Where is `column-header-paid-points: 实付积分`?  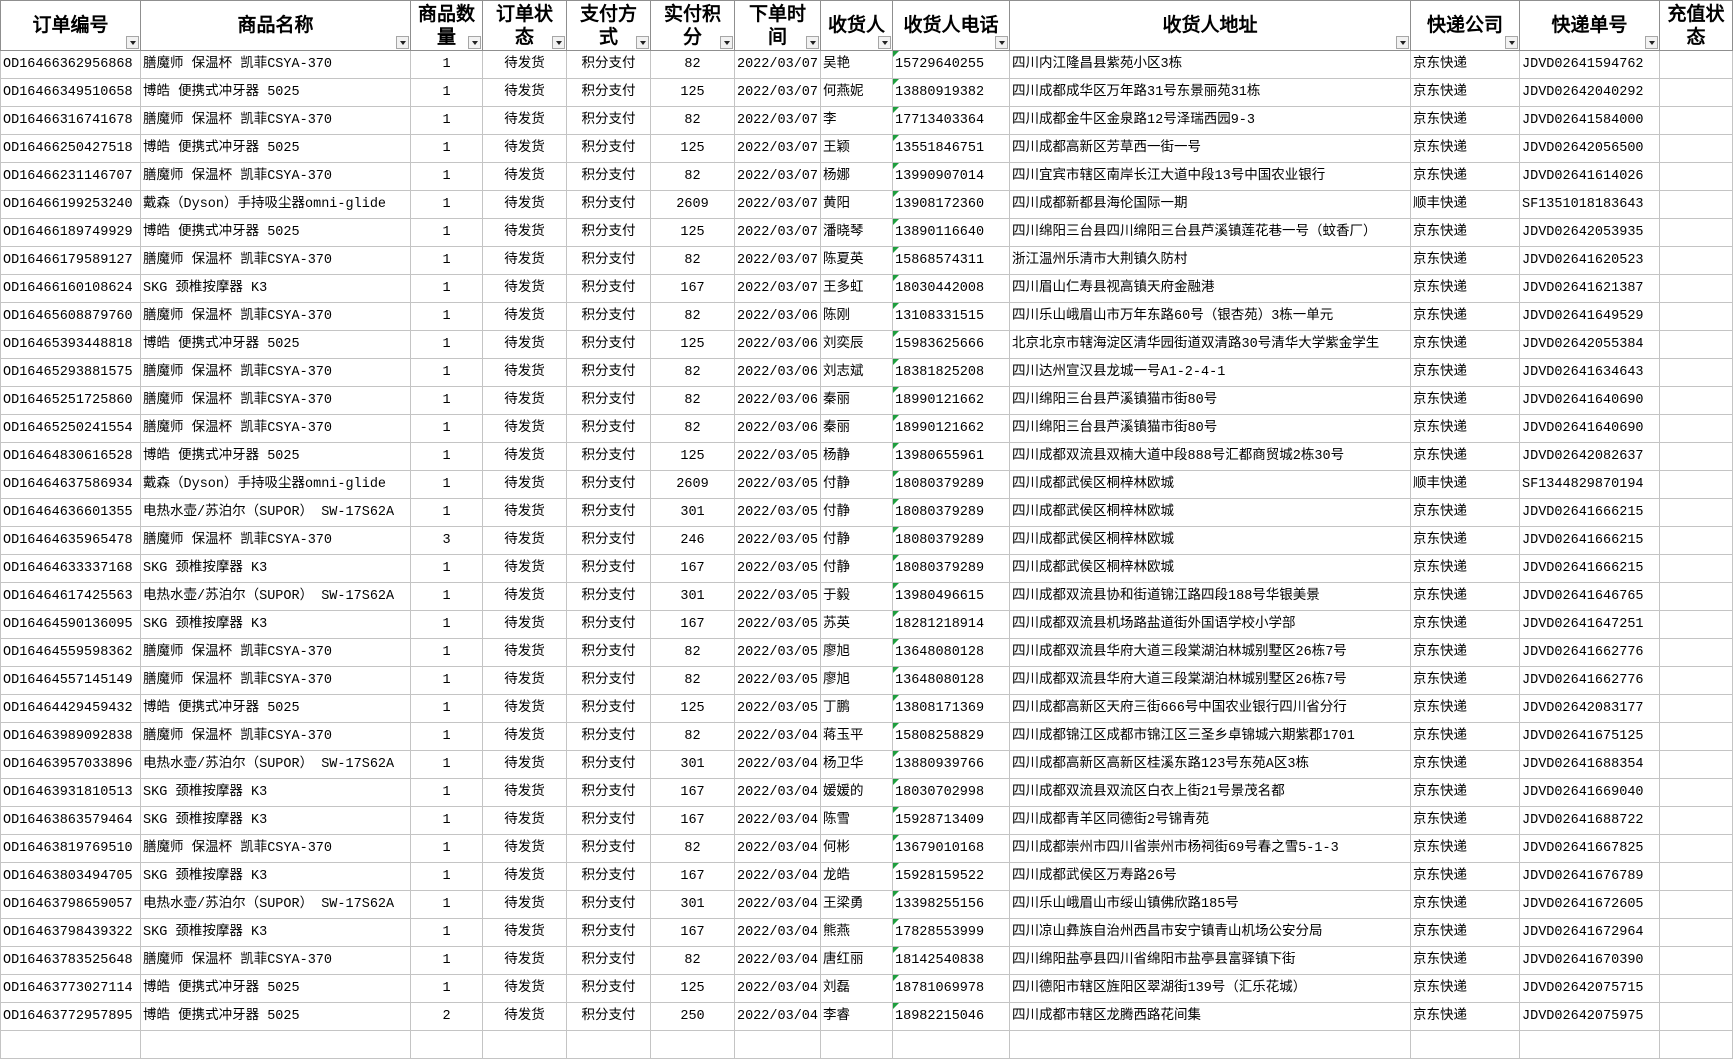
column-header-paid-points: 实付积分 is located at coordinates (693, 25).